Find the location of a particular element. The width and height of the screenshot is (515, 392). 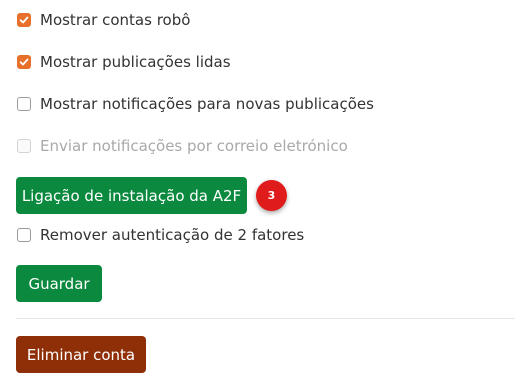

show-bots-row: Mostrar contas robô is located at coordinates (103, 20).